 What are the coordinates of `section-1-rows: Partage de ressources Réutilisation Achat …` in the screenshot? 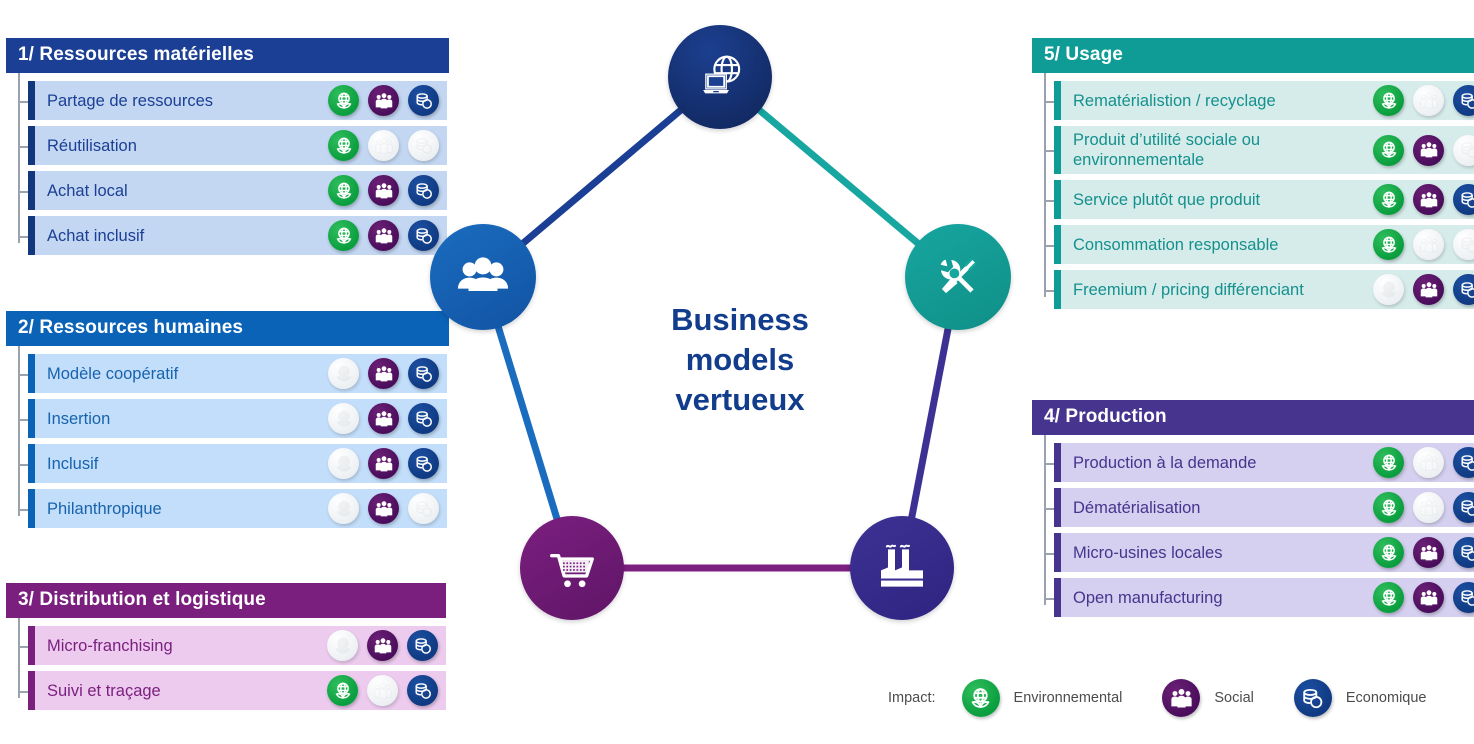 It's located at (227, 164).